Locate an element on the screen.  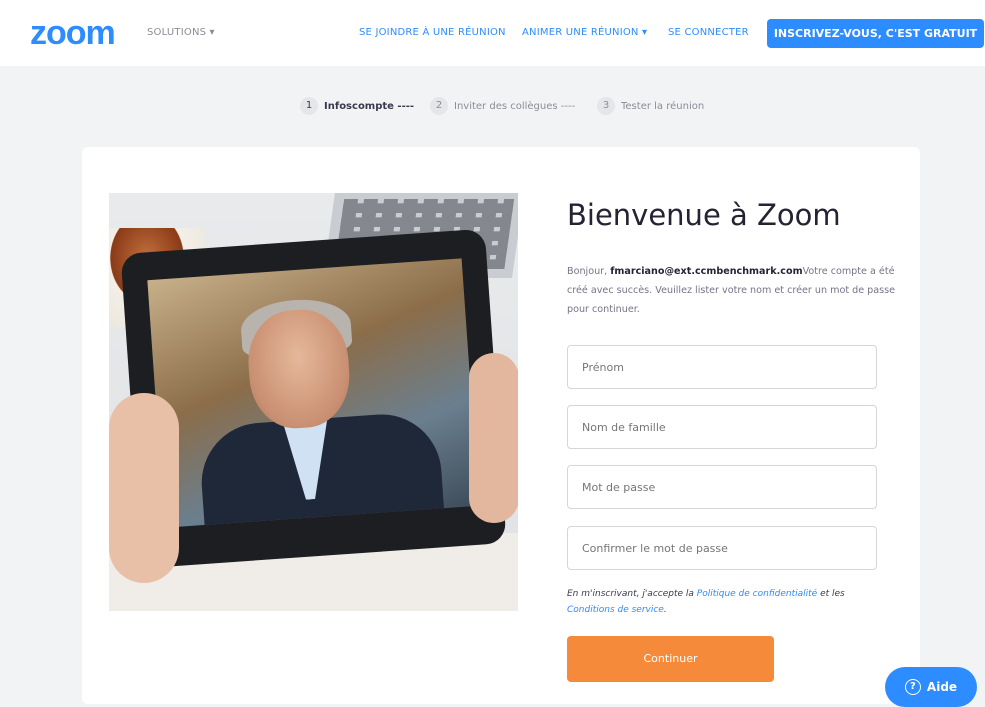
page-title: Bienvenue à Zoom is located at coordinates (704, 215).